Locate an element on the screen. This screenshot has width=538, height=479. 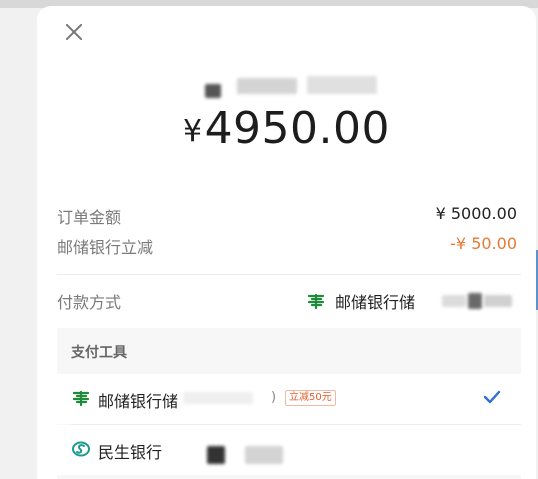
payment-tool-psbc: 邮储银行储 ) 立减50元 is located at coordinates (289, 399).